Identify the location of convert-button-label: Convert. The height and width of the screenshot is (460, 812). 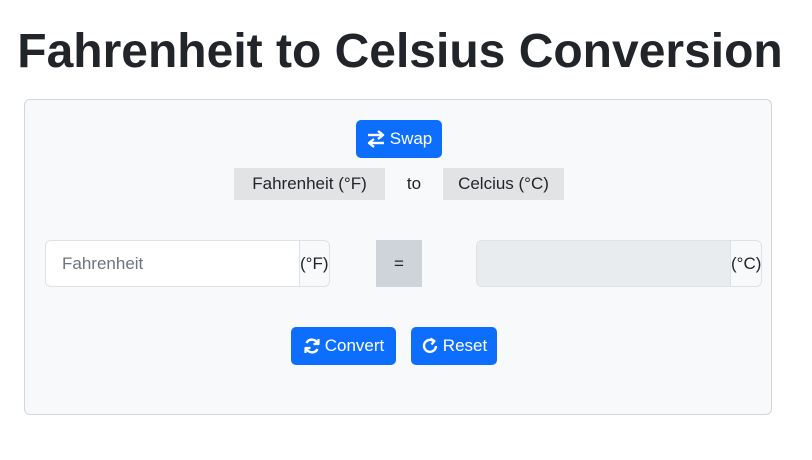
(354, 345).